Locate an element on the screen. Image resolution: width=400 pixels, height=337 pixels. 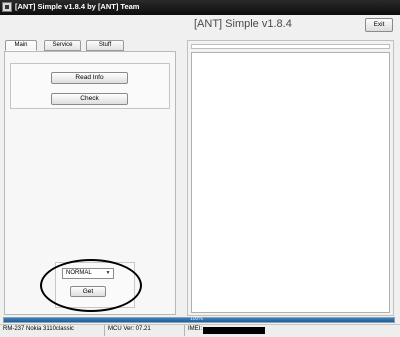
log-header-bar is located at coordinates (290, 46).